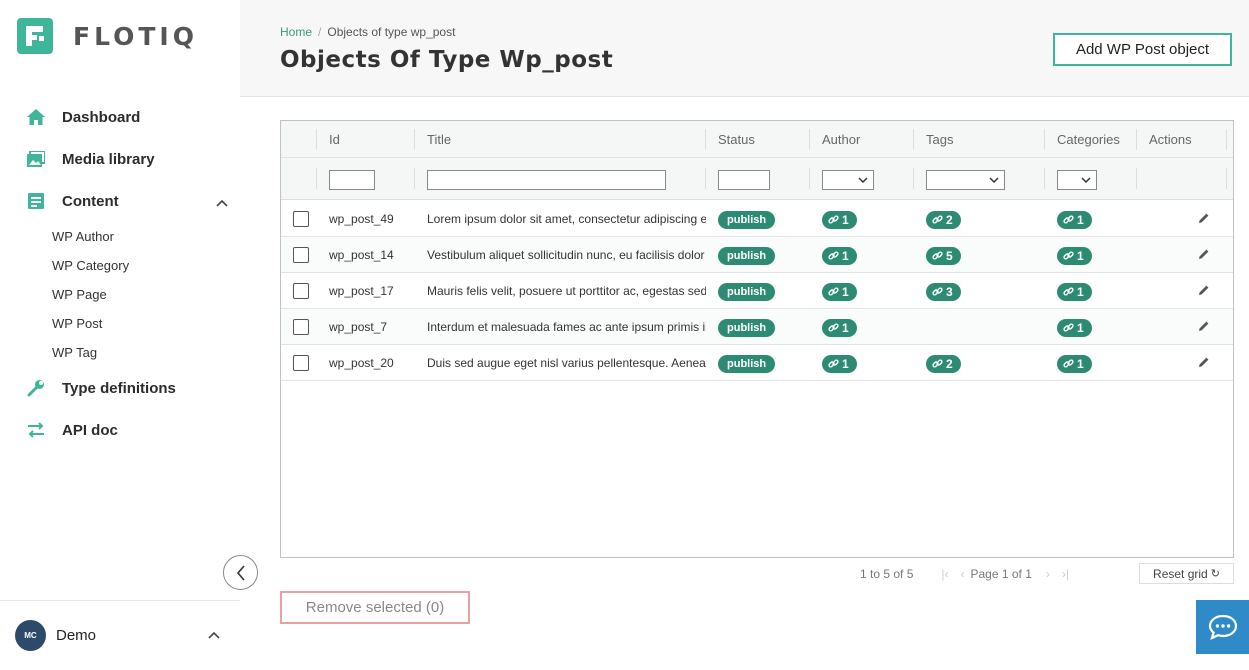  I want to click on sidebar-subitem-wp-page: WP Page, so click(146, 294).